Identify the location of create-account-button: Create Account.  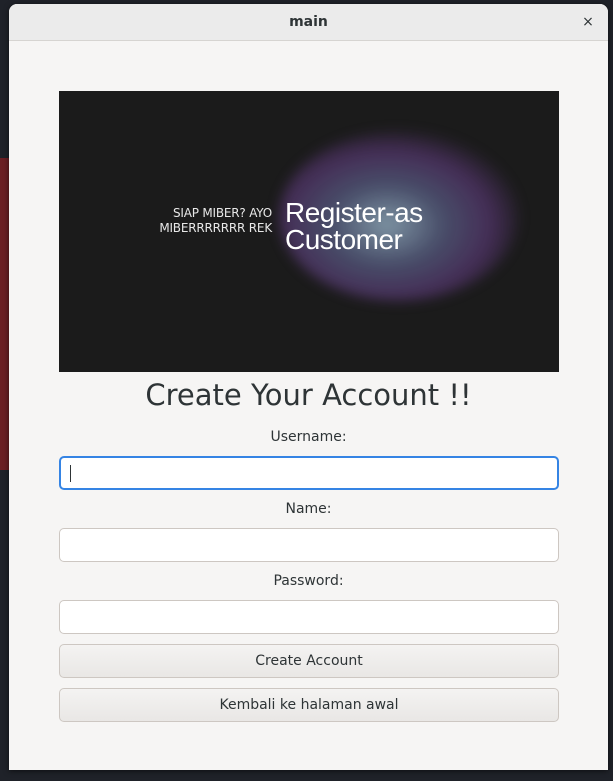
(309, 661).